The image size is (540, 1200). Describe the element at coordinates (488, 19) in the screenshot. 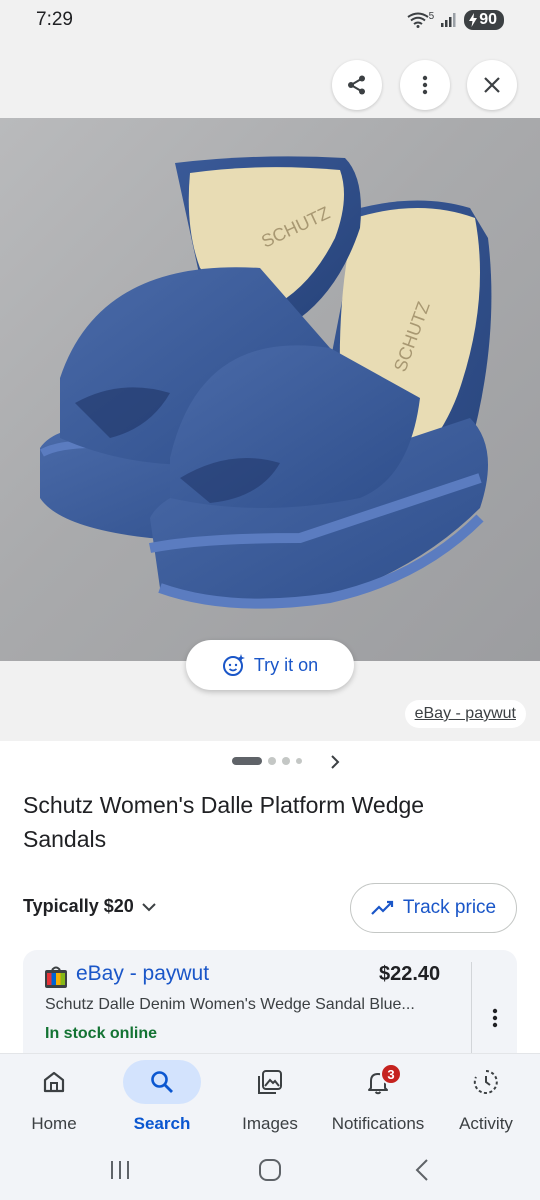

I see `battery-level: 90` at that location.